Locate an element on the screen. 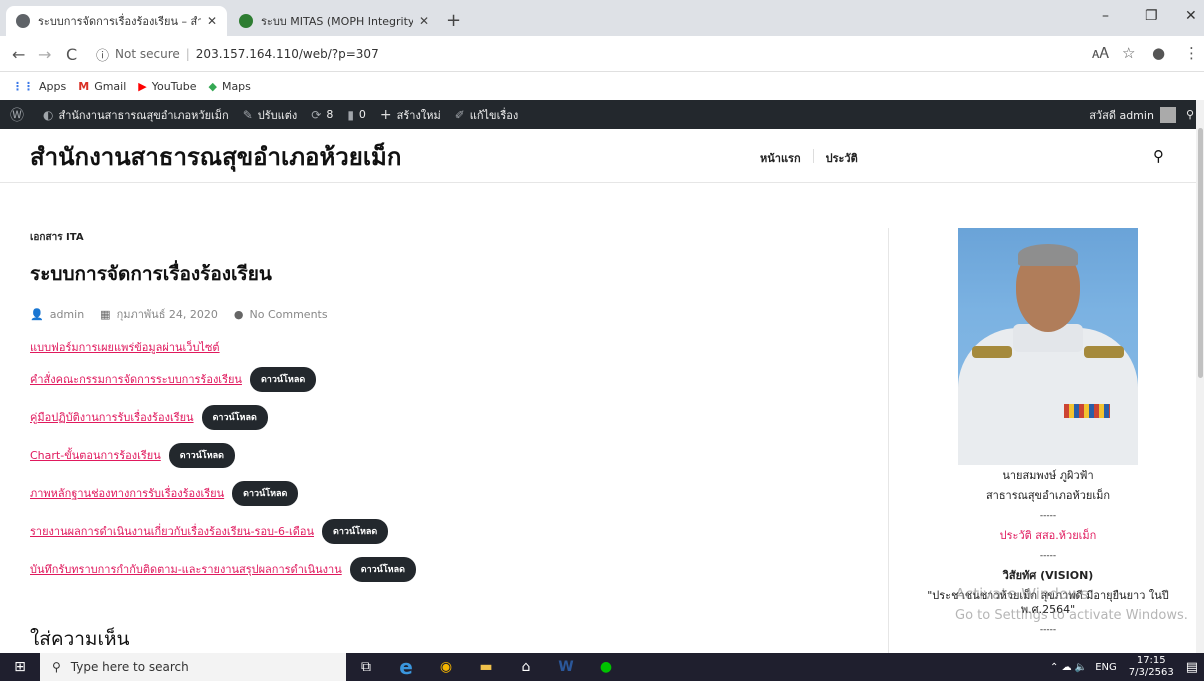 This screenshot has width=1204, height=681. comments-count: 0 is located at coordinates (362, 114).